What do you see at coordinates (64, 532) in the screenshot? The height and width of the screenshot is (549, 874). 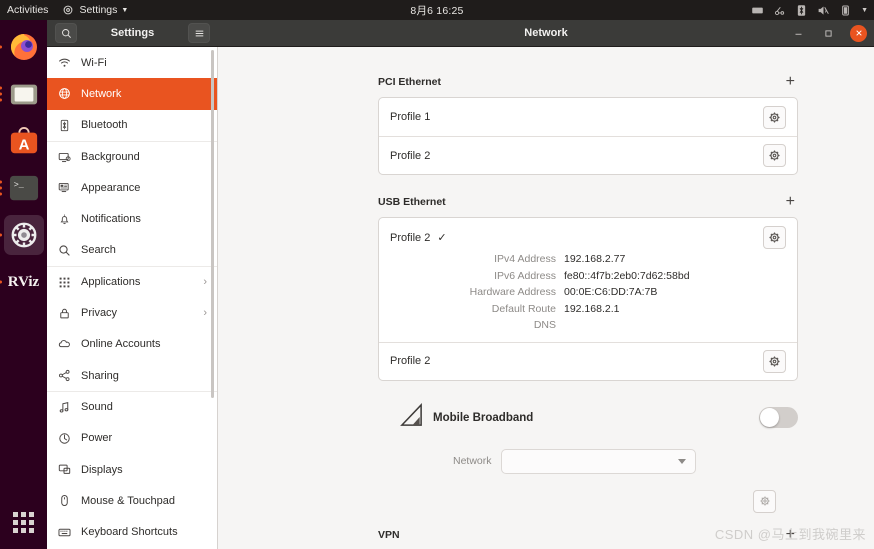 I see `keyboard-icon` at bounding box center [64, 532].